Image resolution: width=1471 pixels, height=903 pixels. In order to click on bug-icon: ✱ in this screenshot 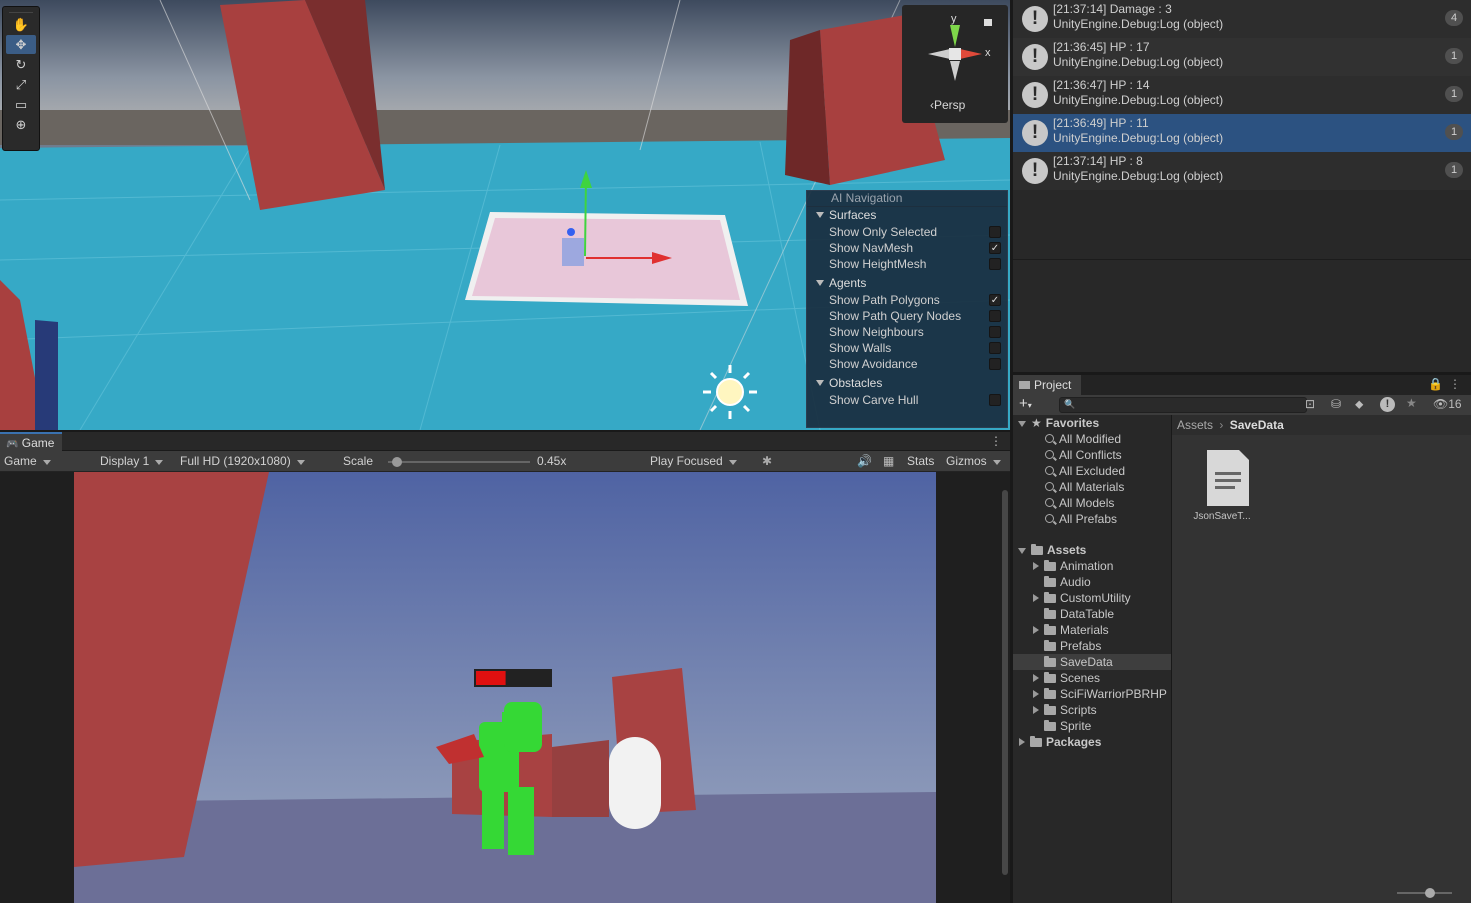, I will do `click(767, 461)`.